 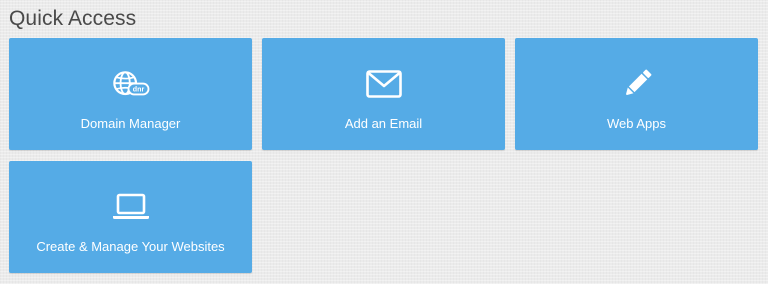 What do you see at coordinates (384, 84) in the screenshot?
I see `envelope-icon` at bounding box center [384, 84].